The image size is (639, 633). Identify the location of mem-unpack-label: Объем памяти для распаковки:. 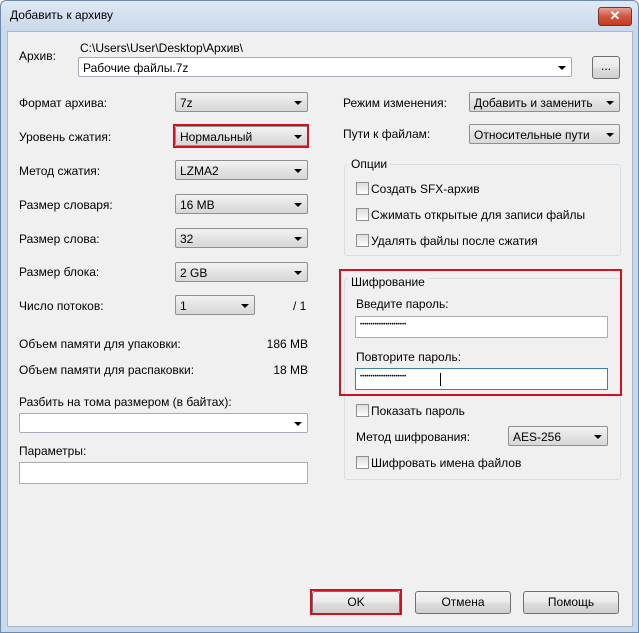
(107, 370).